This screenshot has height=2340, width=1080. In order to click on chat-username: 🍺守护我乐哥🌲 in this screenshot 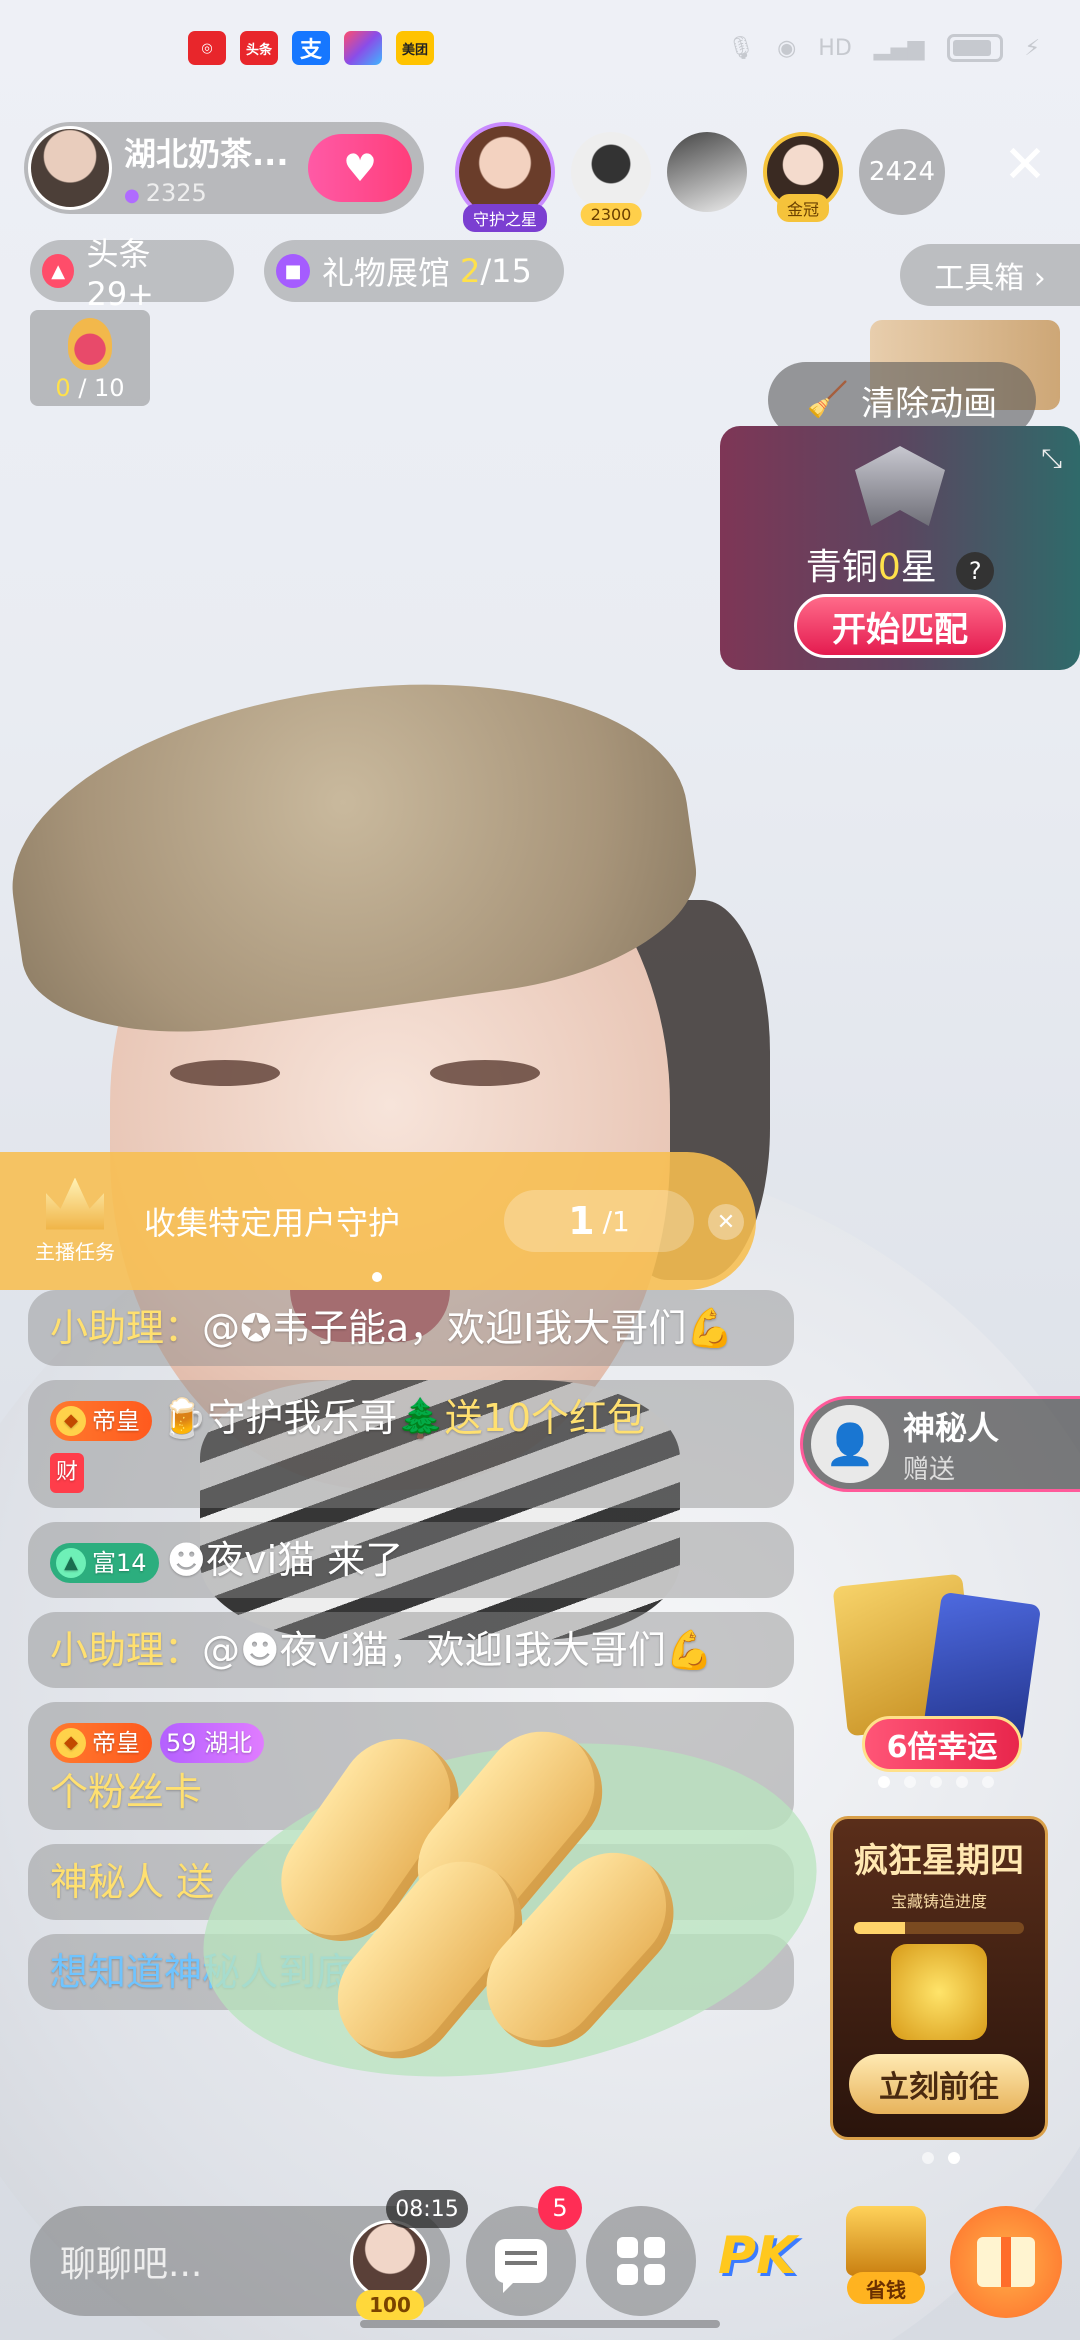, I will do `click(302, 1418)`.